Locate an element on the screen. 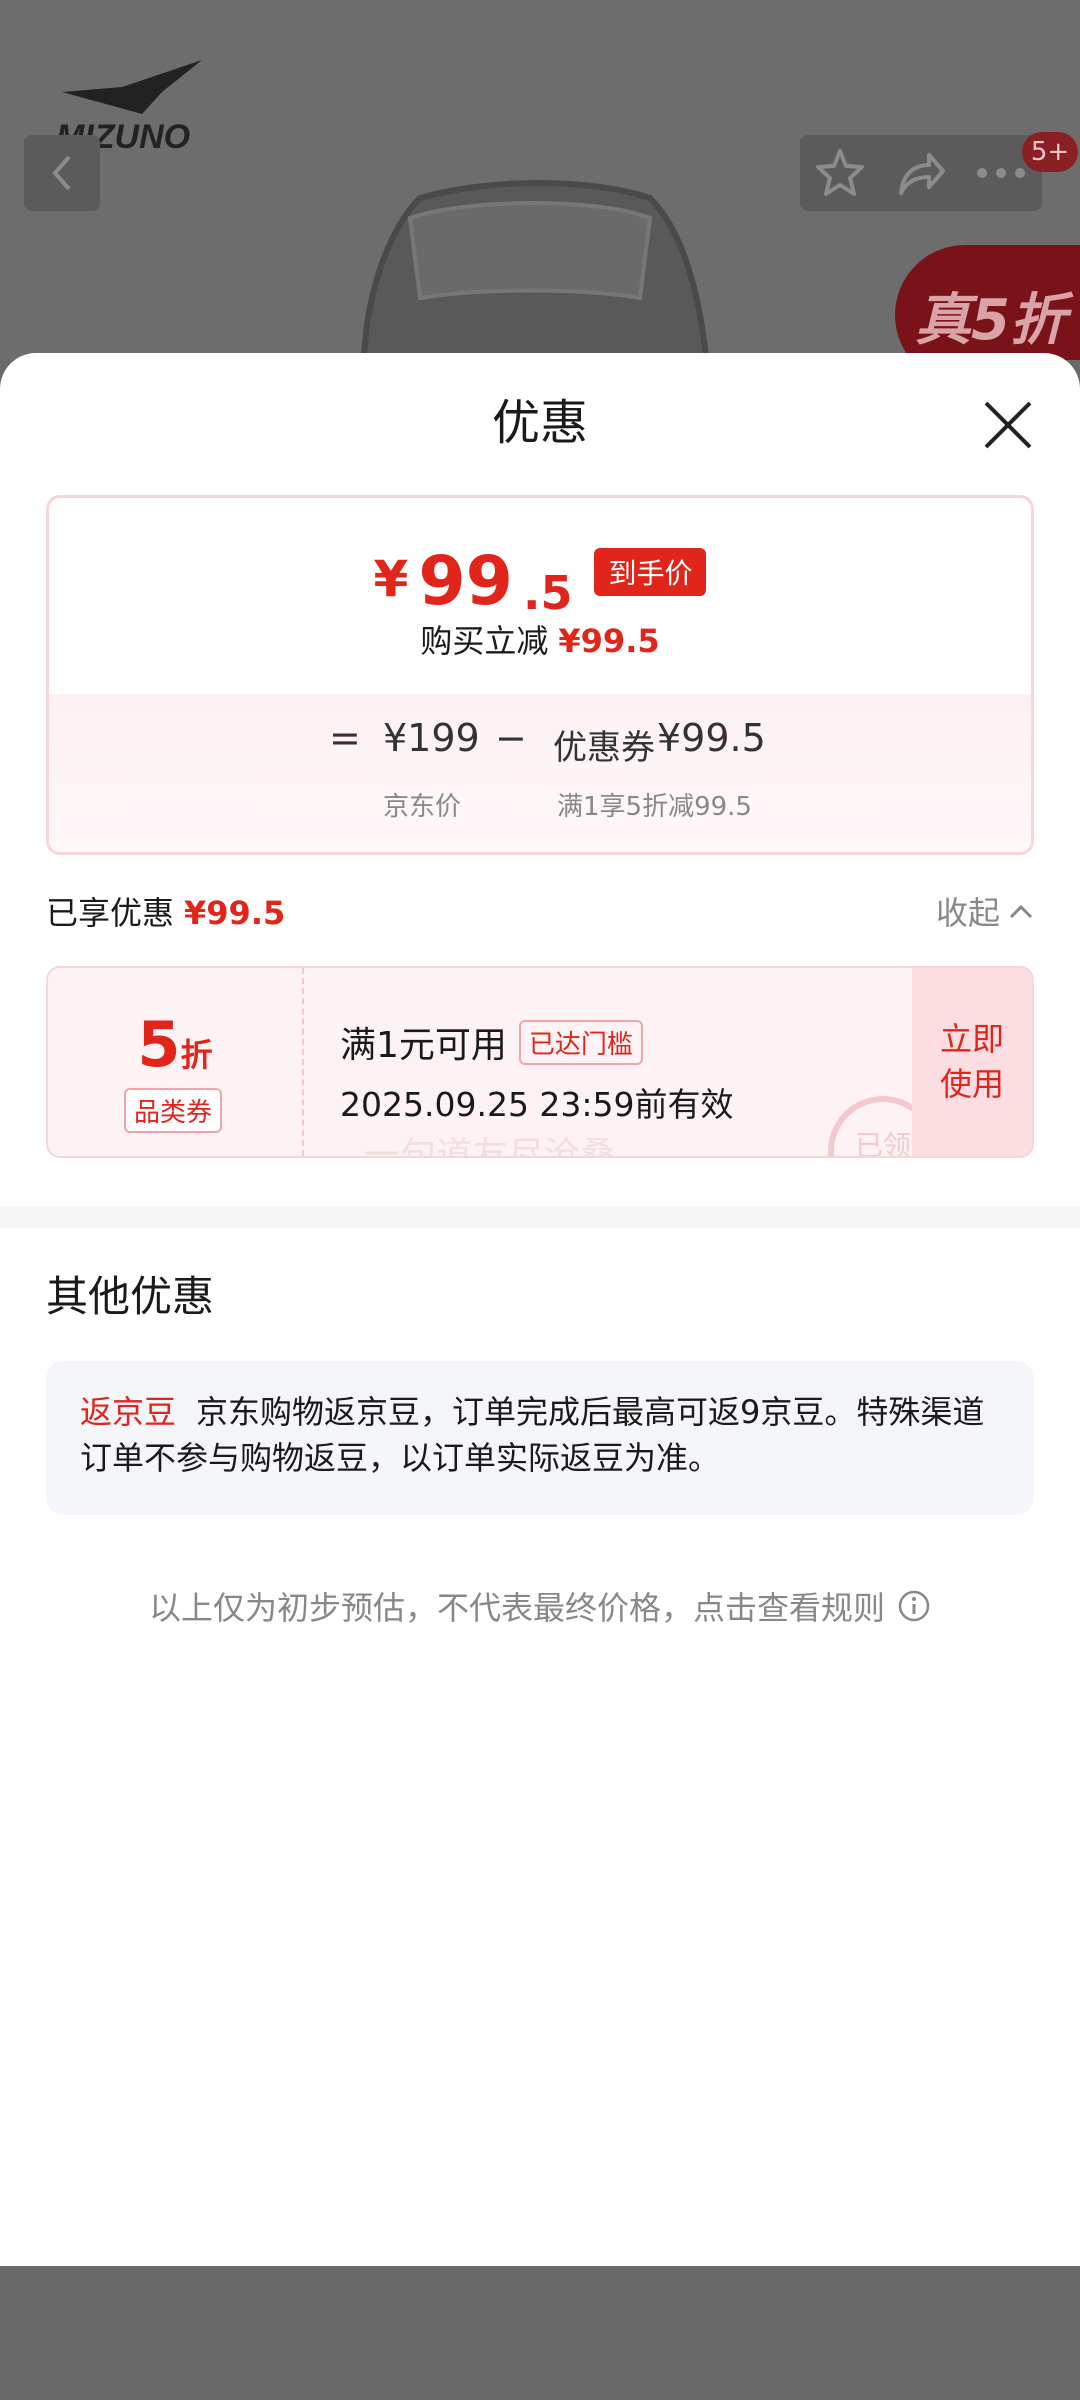  coupon-condition-row: 满1元可用 已达门槛 is located at coordinates (537, 1042).